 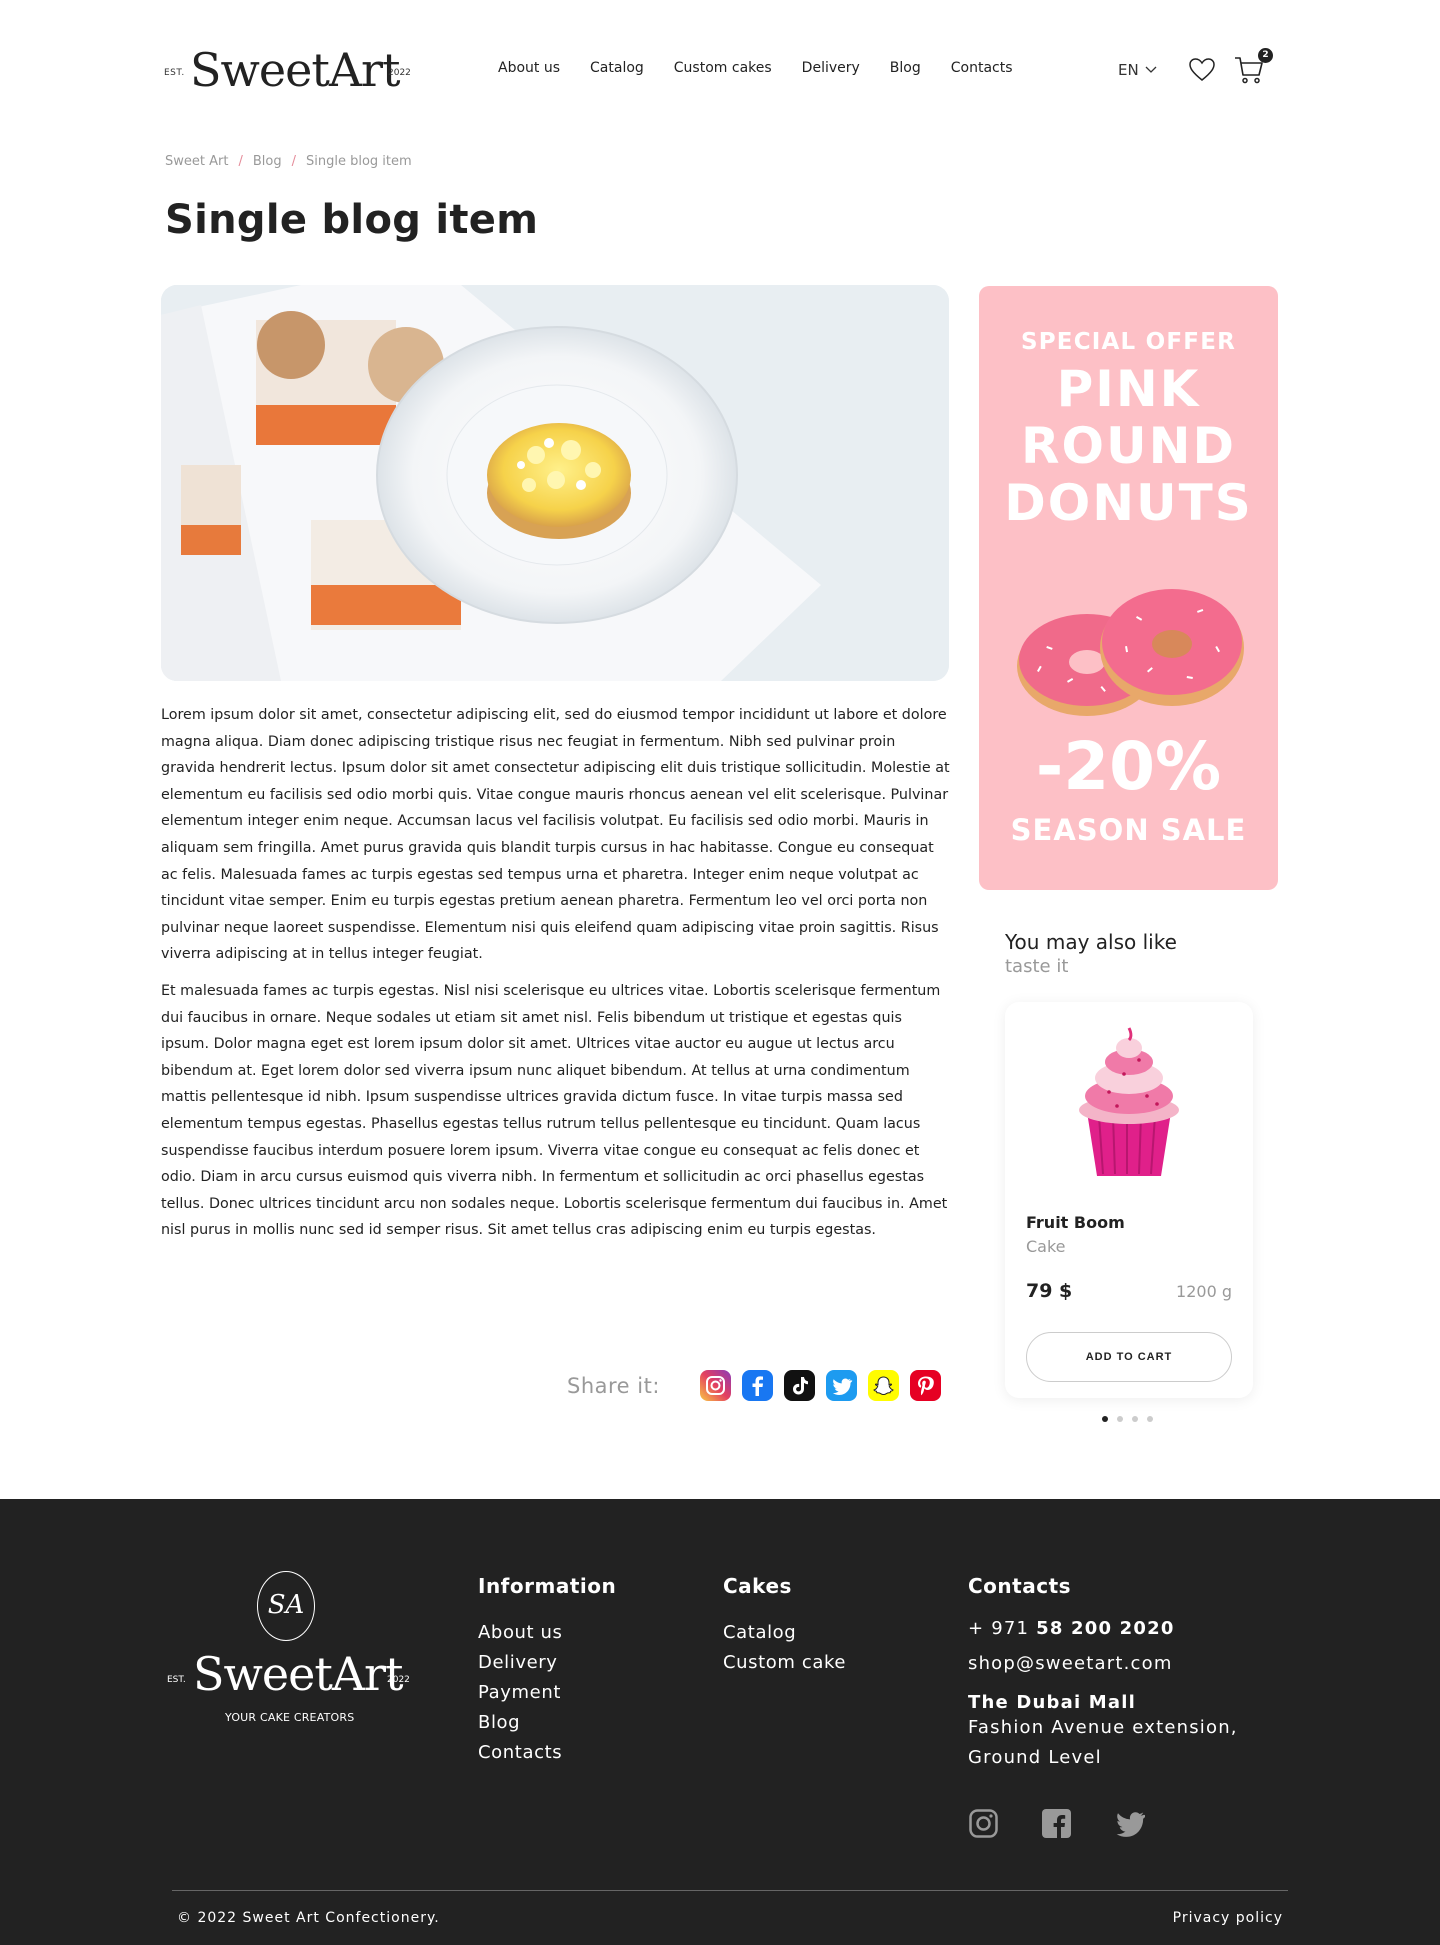 I want to click on product-name: Fruit Boom, so click(x=1075, y=1222).